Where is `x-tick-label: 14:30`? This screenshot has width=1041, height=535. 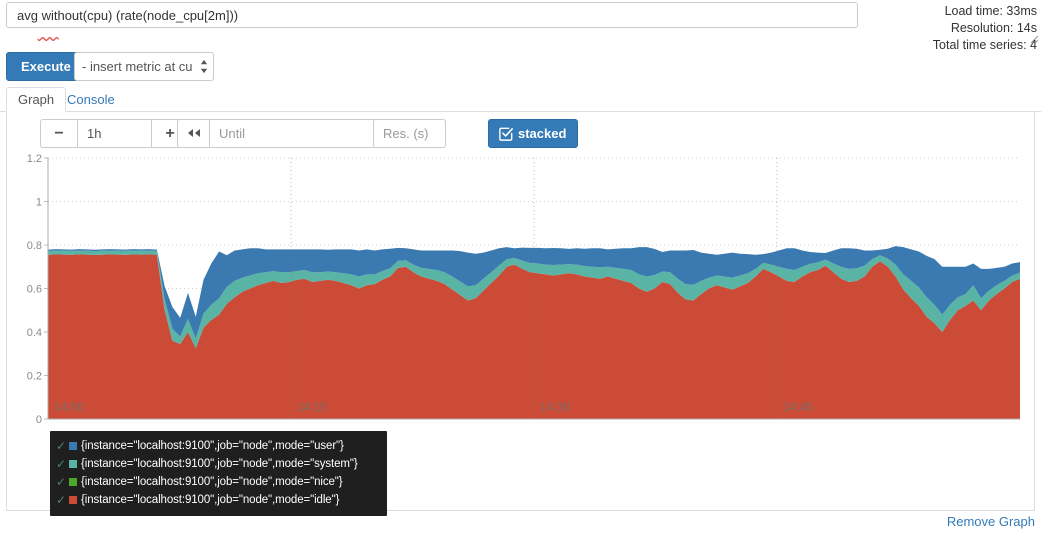
x-tick-label: 14:30 is located at coordinates (555, 407).